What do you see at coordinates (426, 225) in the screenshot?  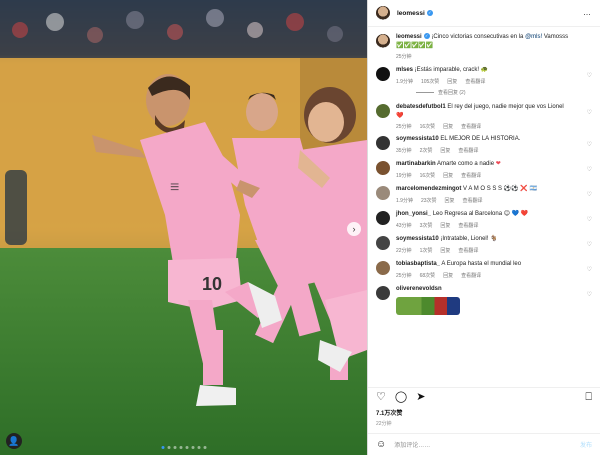 I see `comment-likes: 3次赞` at bounding box center [426, 225].